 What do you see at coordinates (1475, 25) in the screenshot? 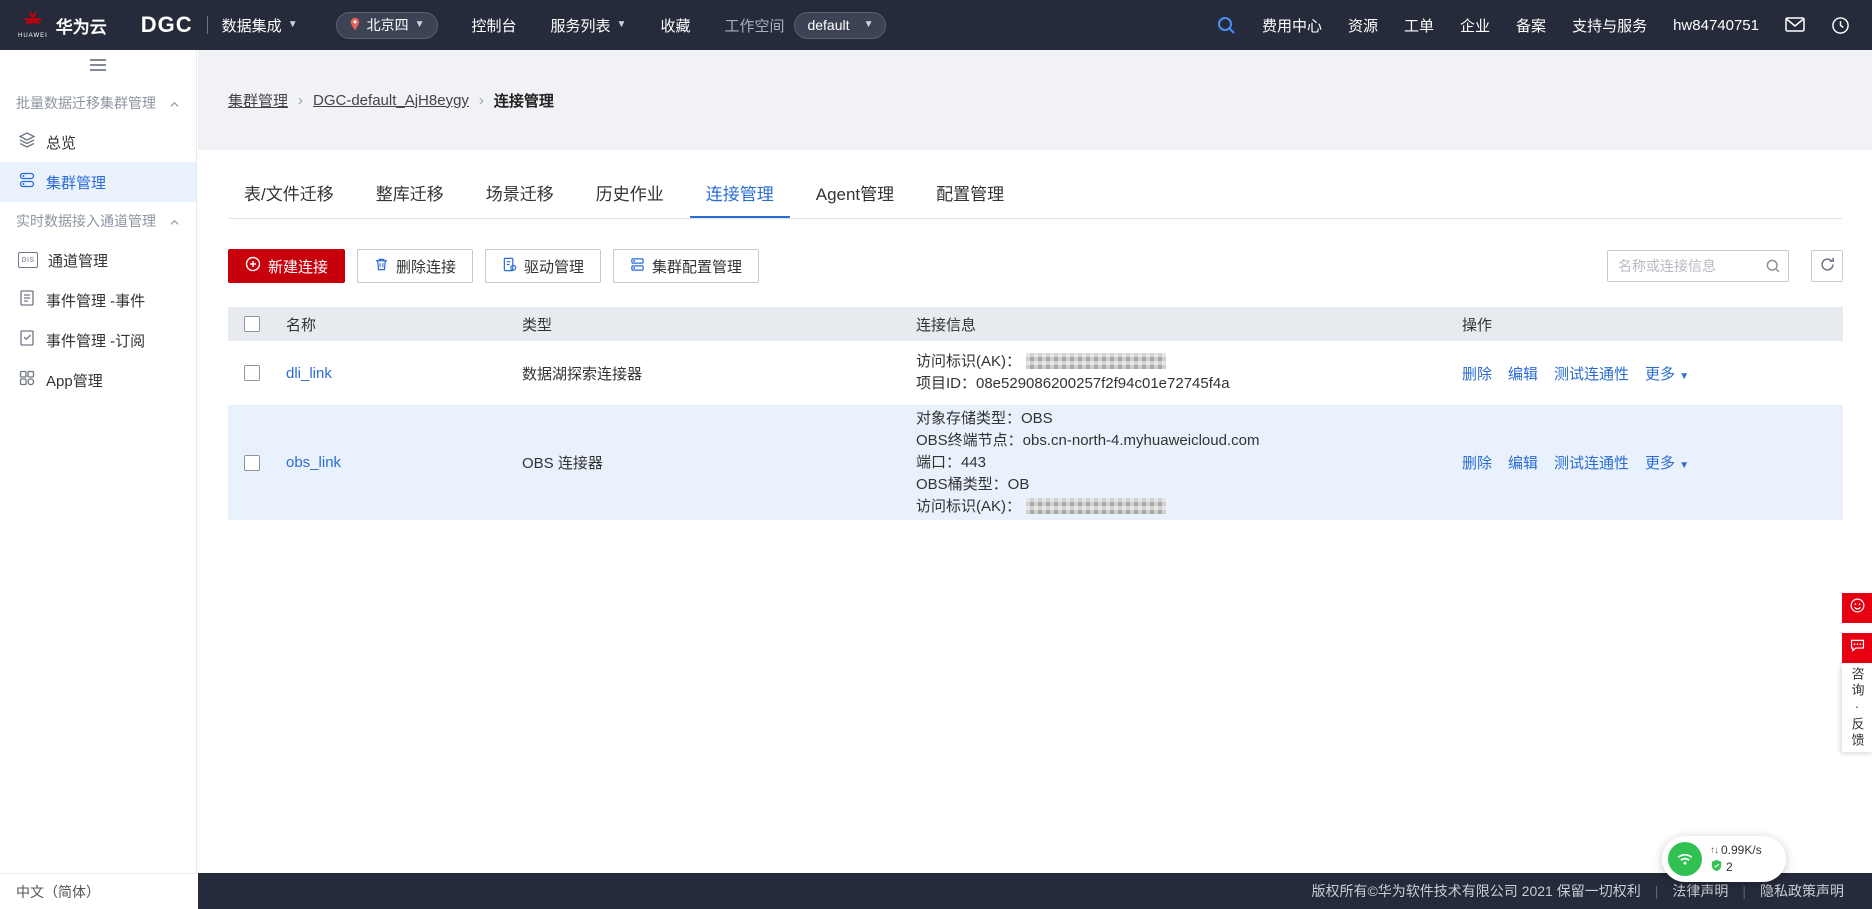
I see `enterprise-link: 企业` at bounding box center [1475, 25].